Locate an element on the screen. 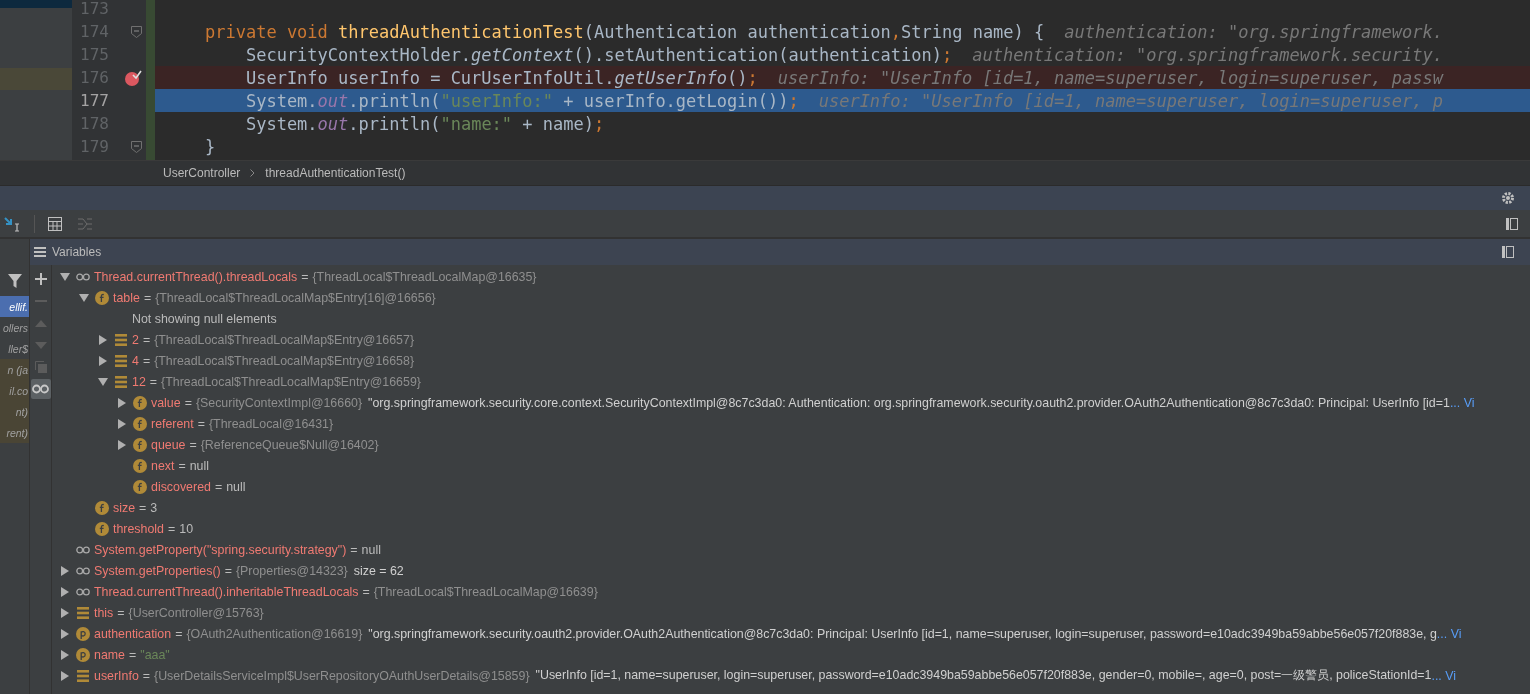  code-line: } is located at coordinates (210, 146).